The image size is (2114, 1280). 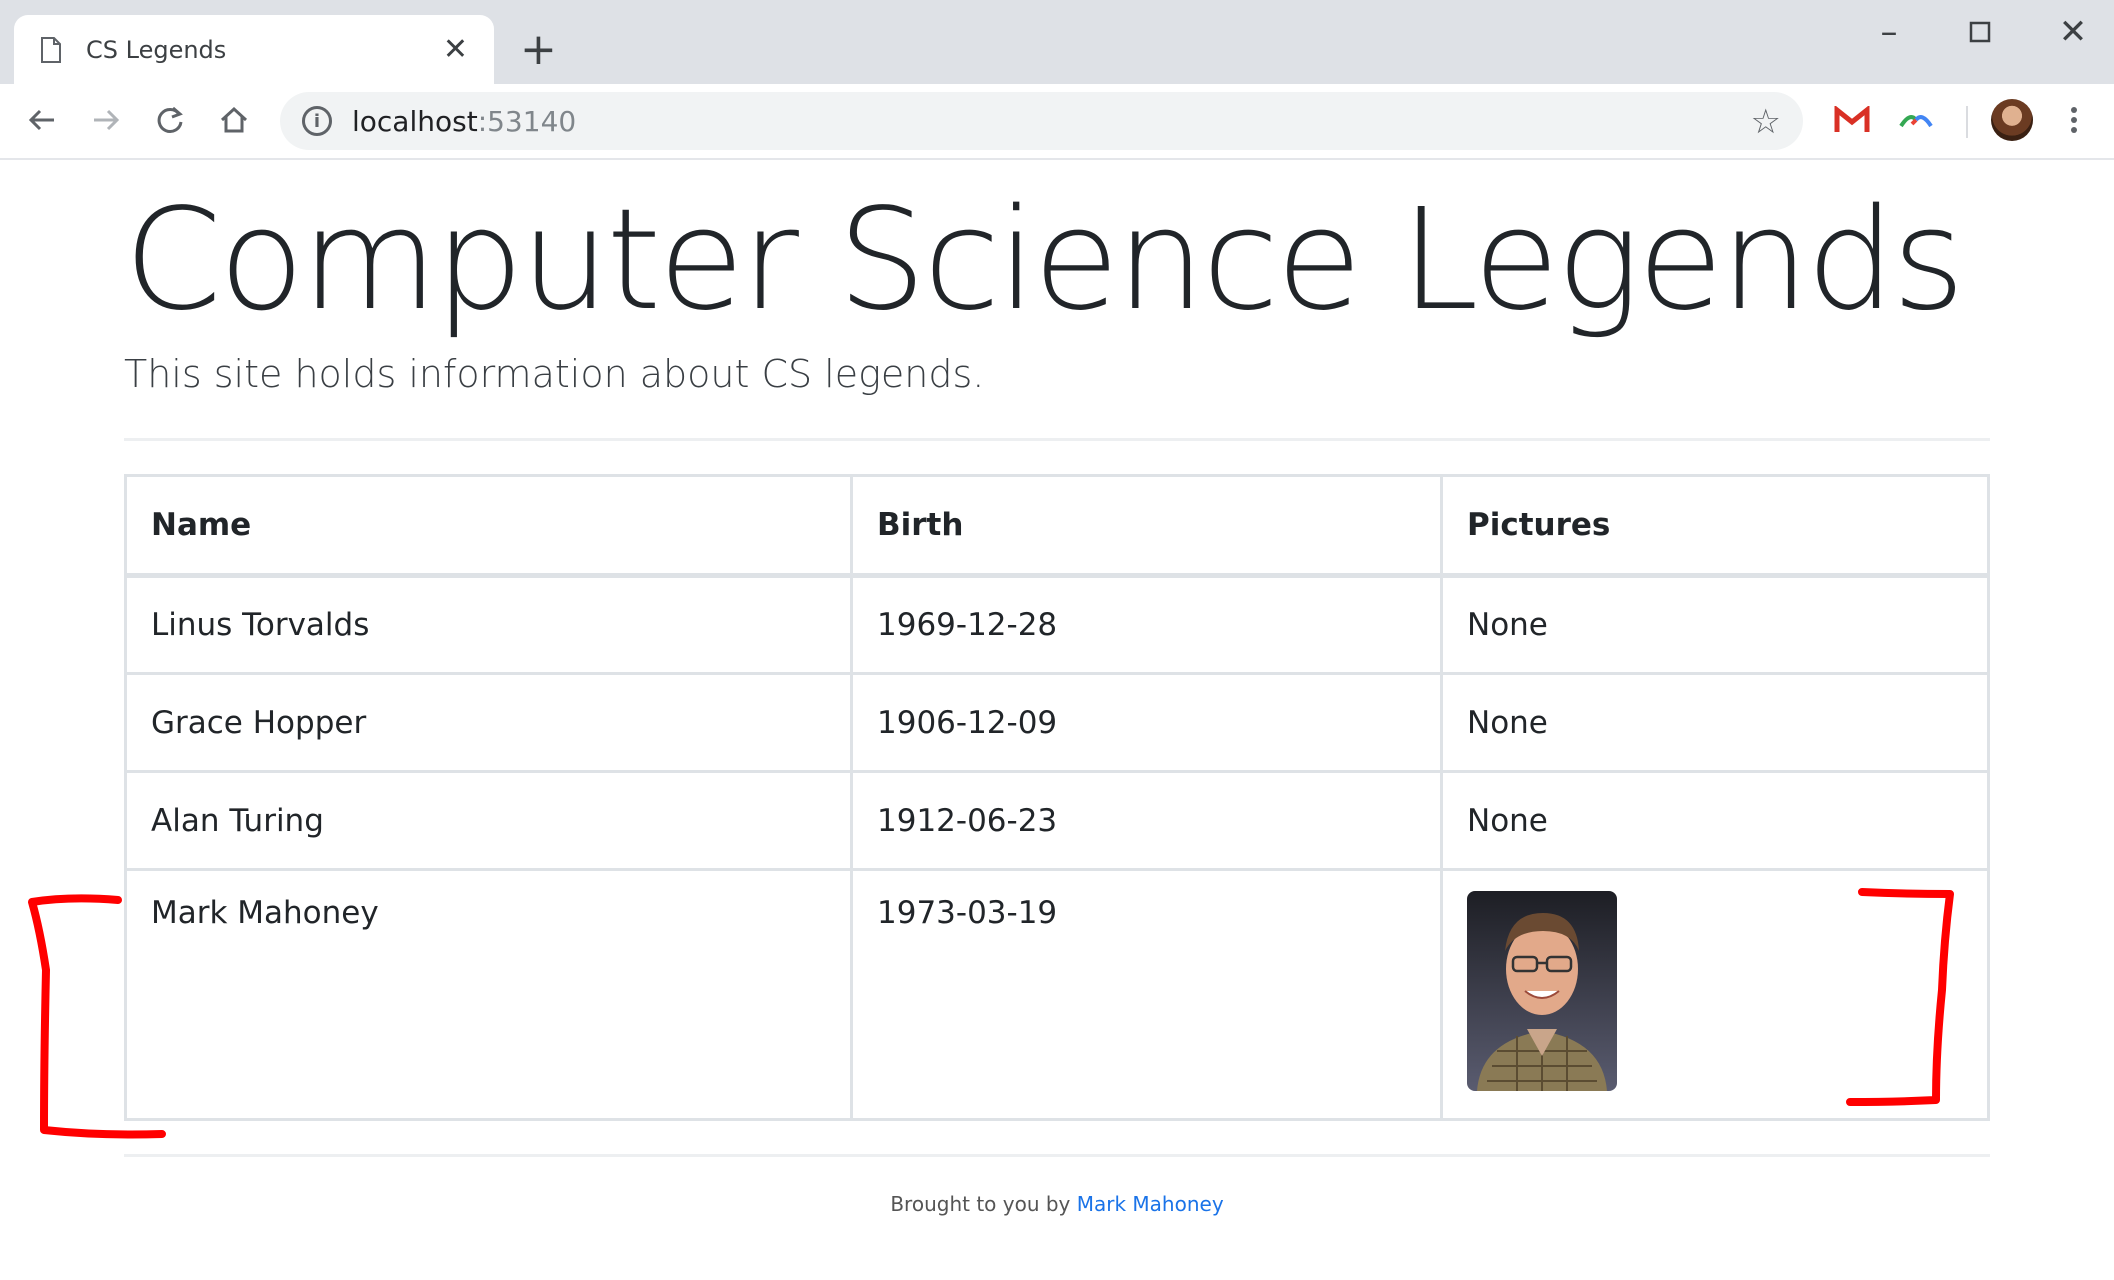 What do you see at coordinates (2012, 120) in the screenshot?
I see `profile-avatar` at bounding box center [2012, 120].